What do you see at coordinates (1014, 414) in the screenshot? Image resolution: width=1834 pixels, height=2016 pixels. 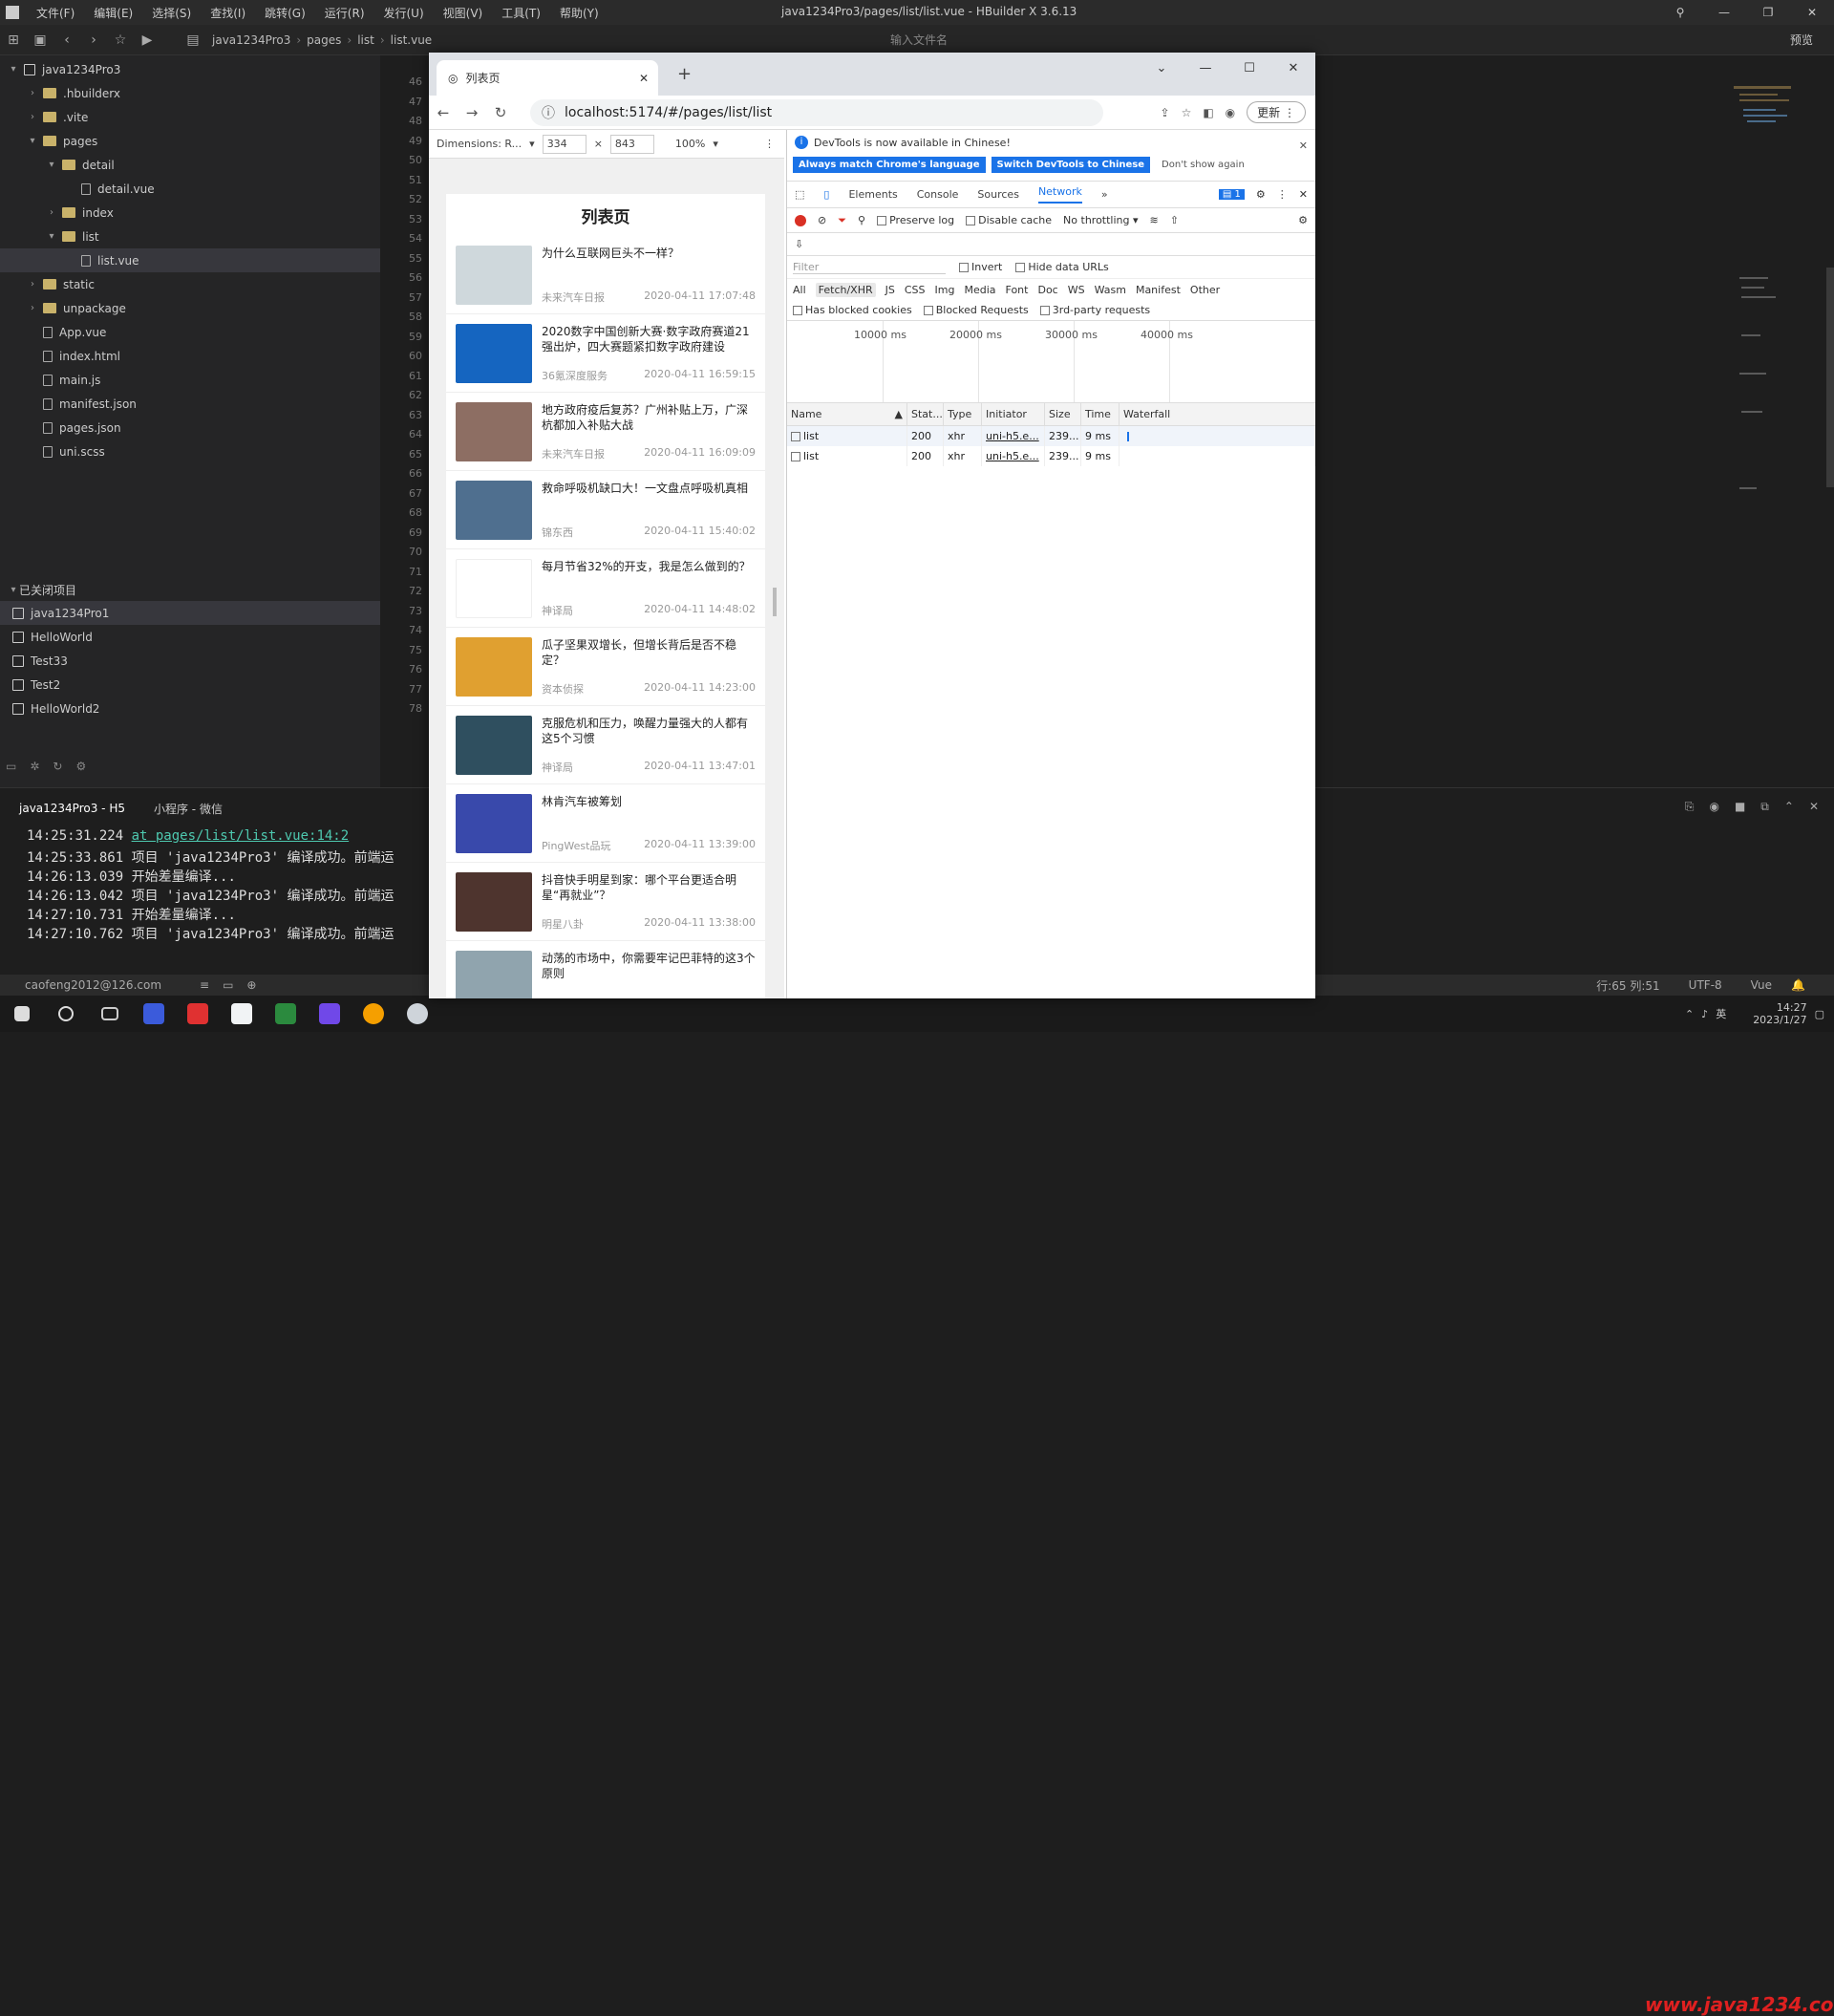 I see `col-initiator: Initiator` at bounding box center [1014, 414].